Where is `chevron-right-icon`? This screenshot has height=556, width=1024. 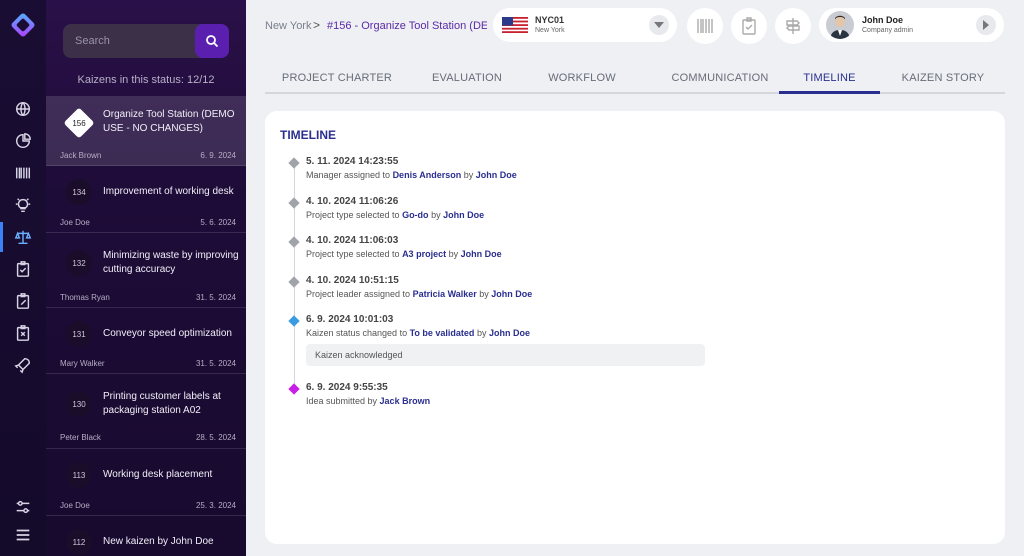
chevron-right-icon is located at coordinates (986, 25).